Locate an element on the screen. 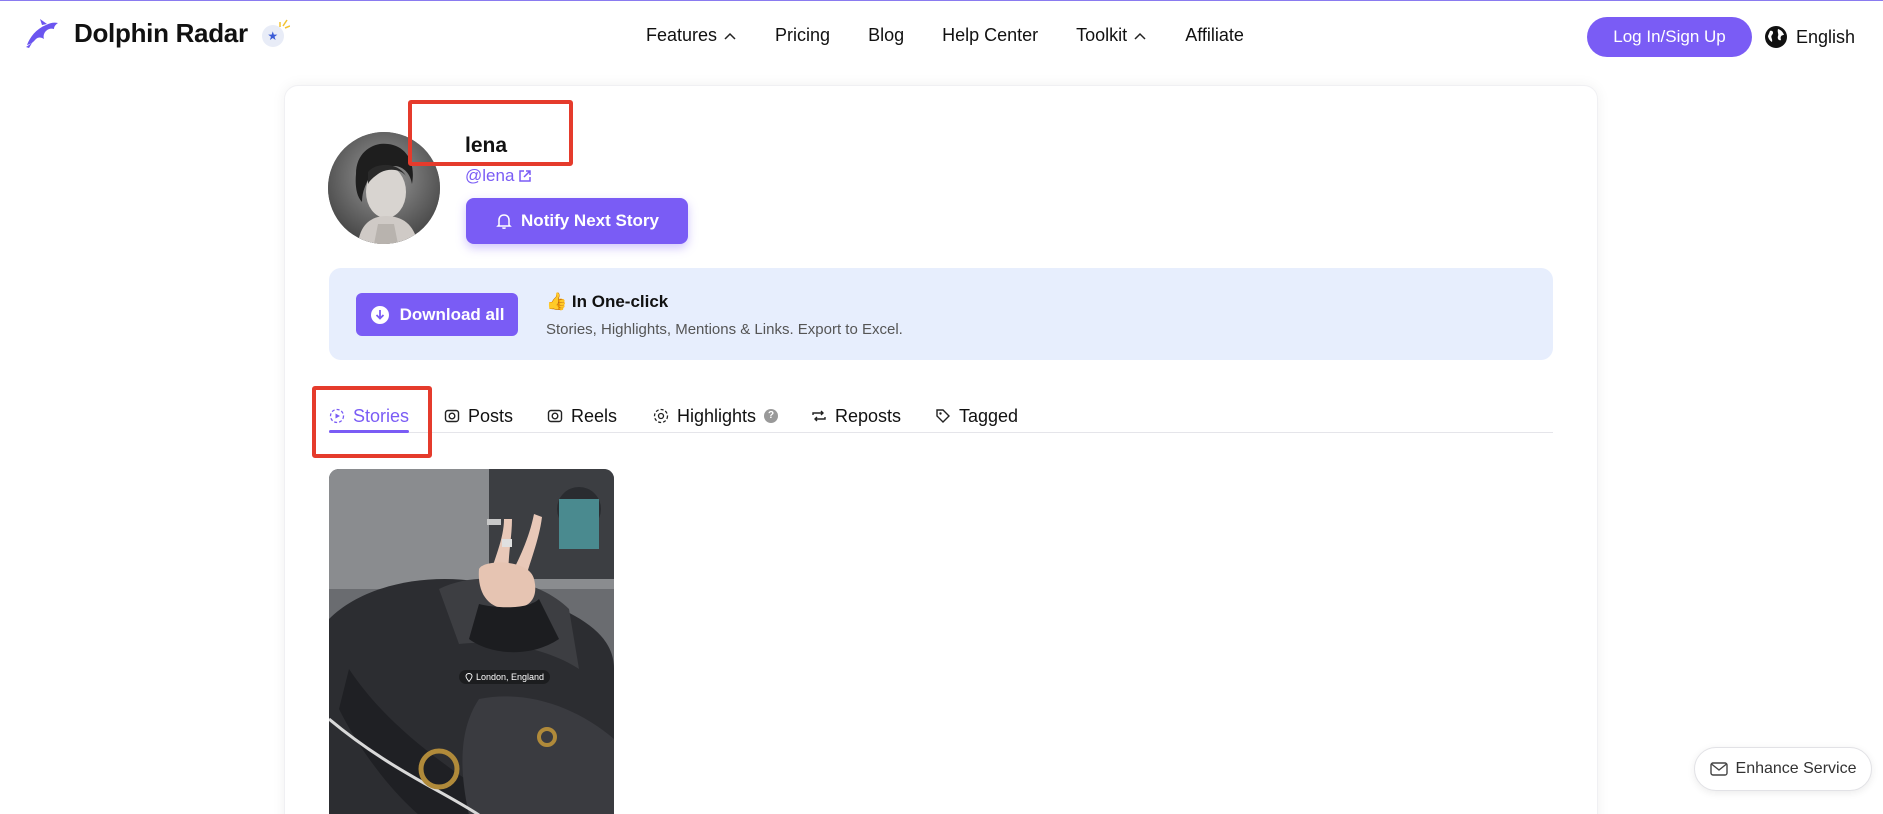 This screenshot has width=1883, height=814. notify-label: Notify Next Story is located at coordinates (590, 220).